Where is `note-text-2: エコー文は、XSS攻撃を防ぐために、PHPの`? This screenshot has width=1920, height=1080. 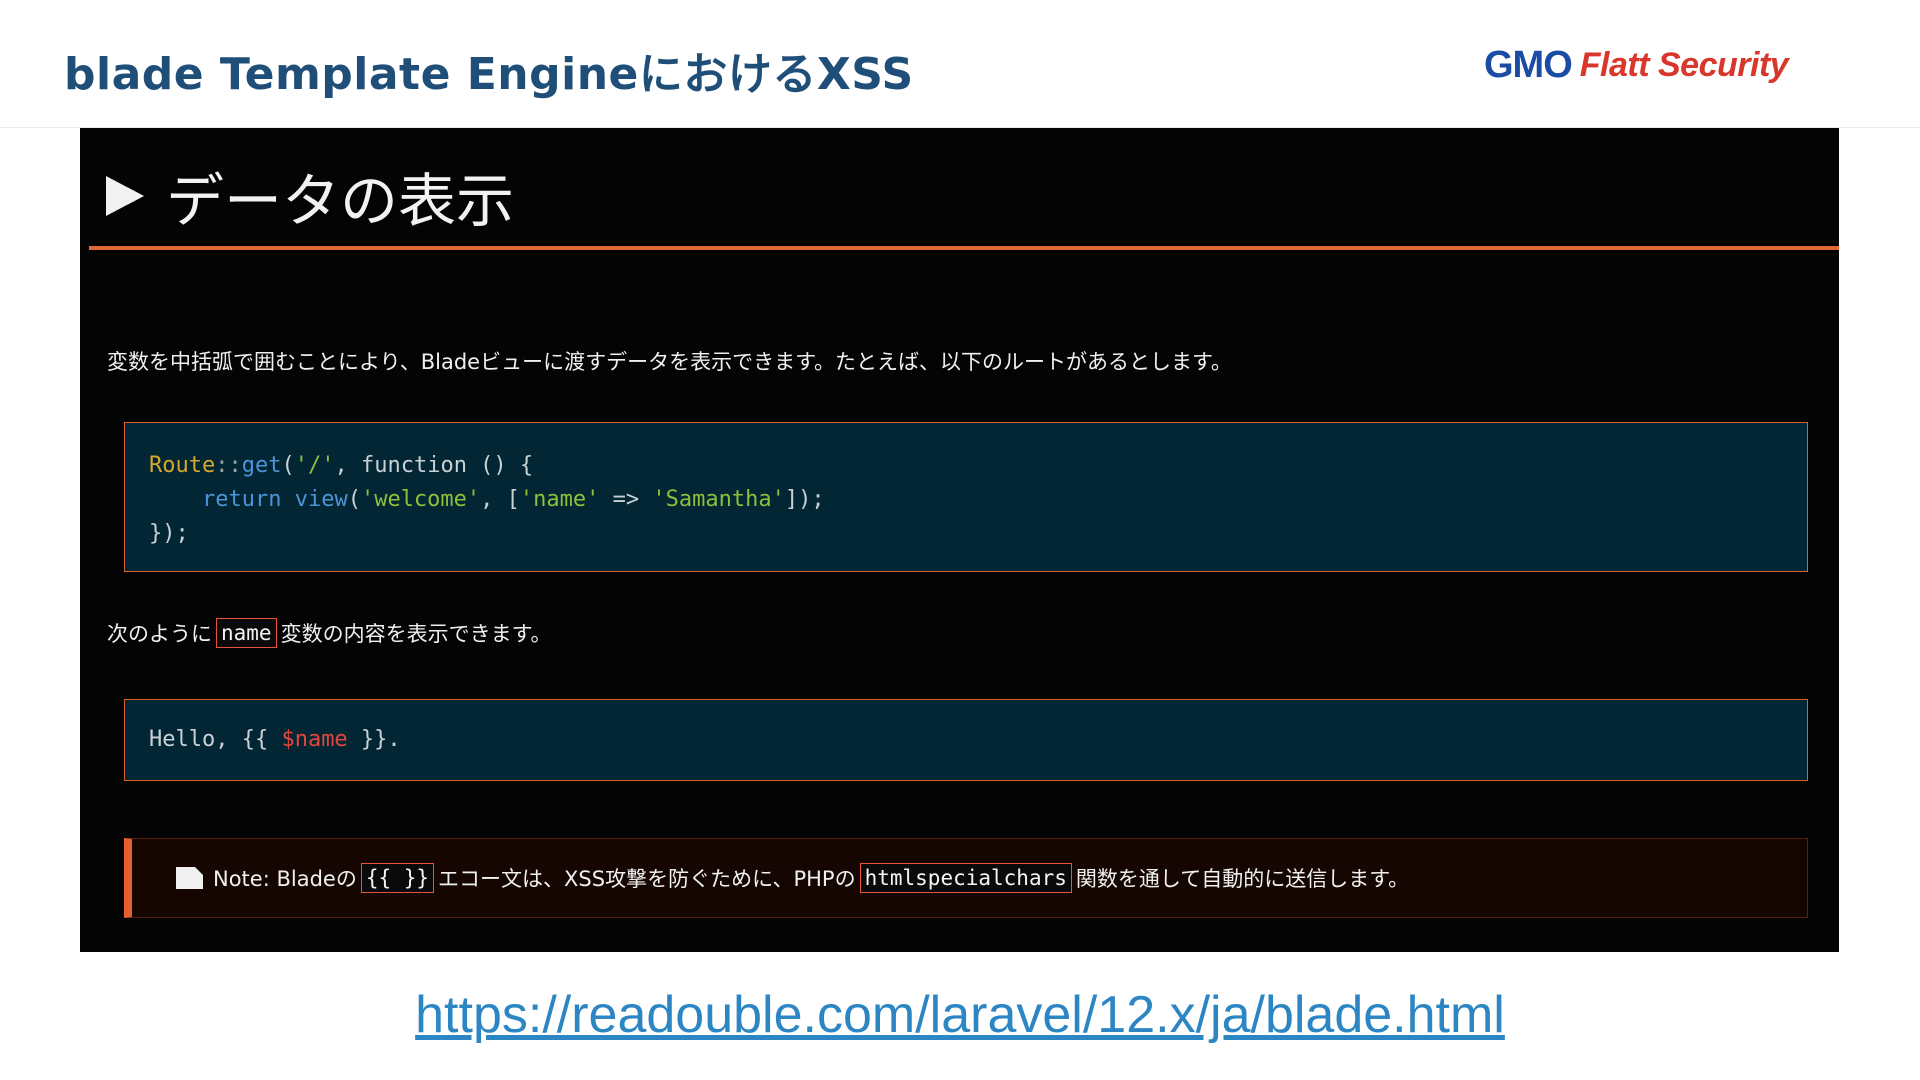
note-text-2: エコー文は、XSS攻撃を防ぐために、PHPの is located at coordinates (647, 879).